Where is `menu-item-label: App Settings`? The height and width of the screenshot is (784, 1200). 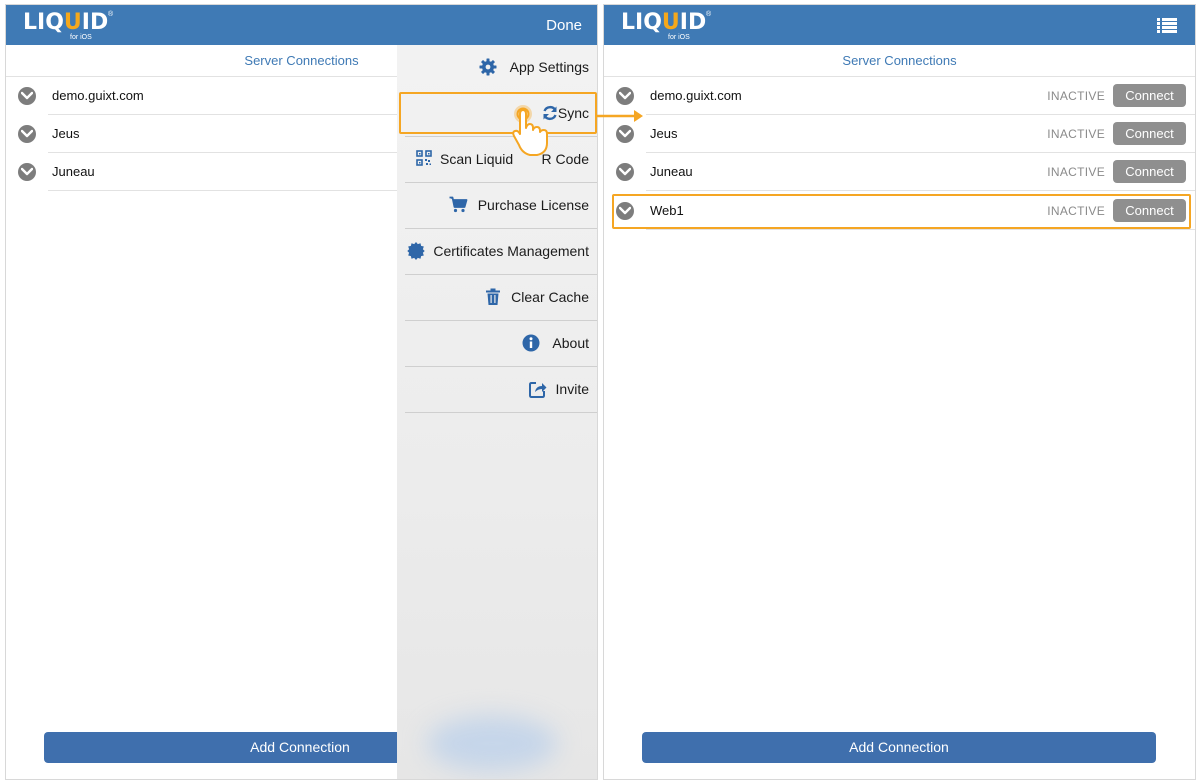 menu-item-label: App Settings is located at coordinates (549, 67).